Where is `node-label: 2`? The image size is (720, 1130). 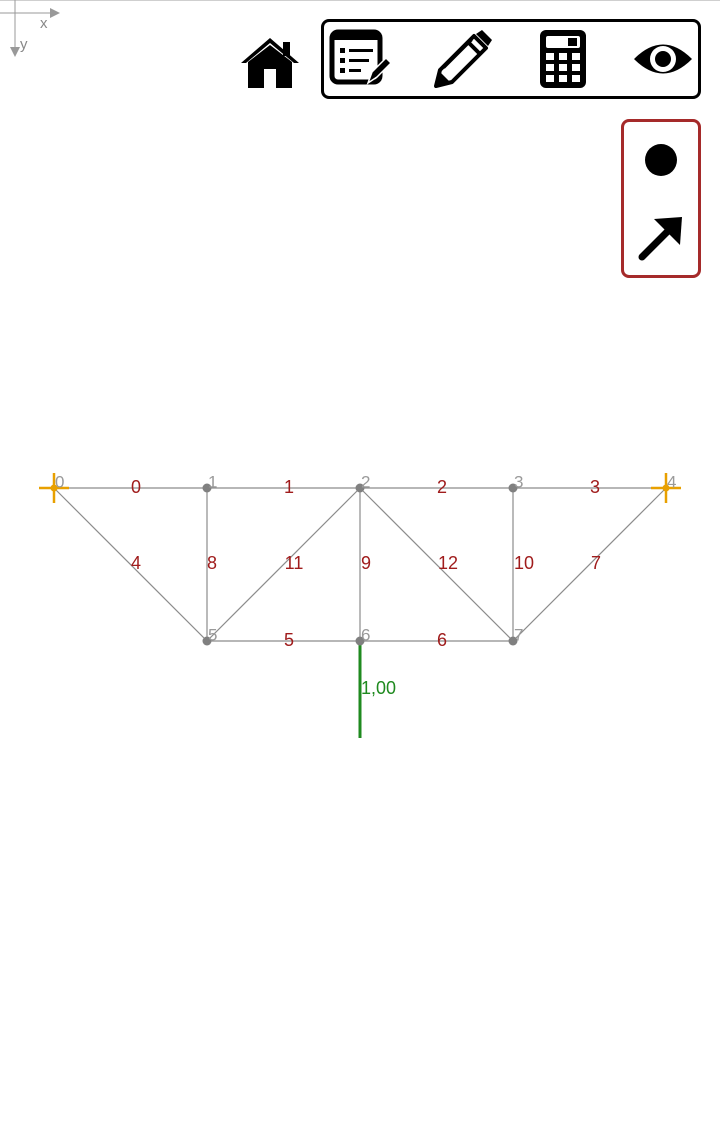
node-label: 2 is located at coordinates (365, 481).